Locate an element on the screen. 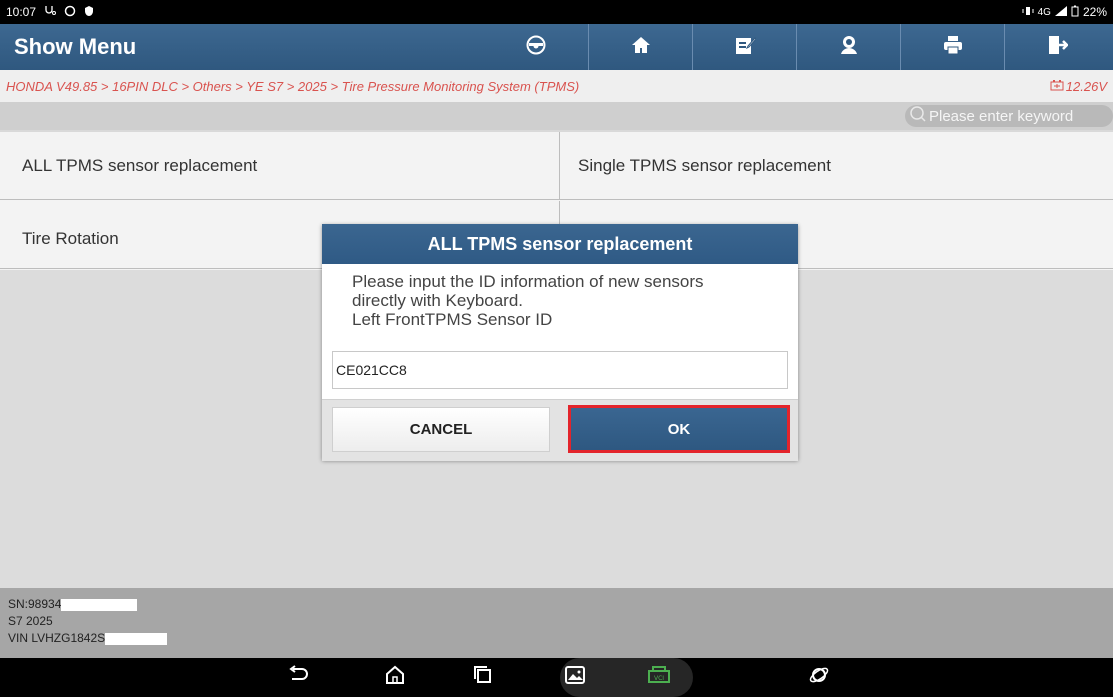  exit-button is located at coordinates (1056, 47).